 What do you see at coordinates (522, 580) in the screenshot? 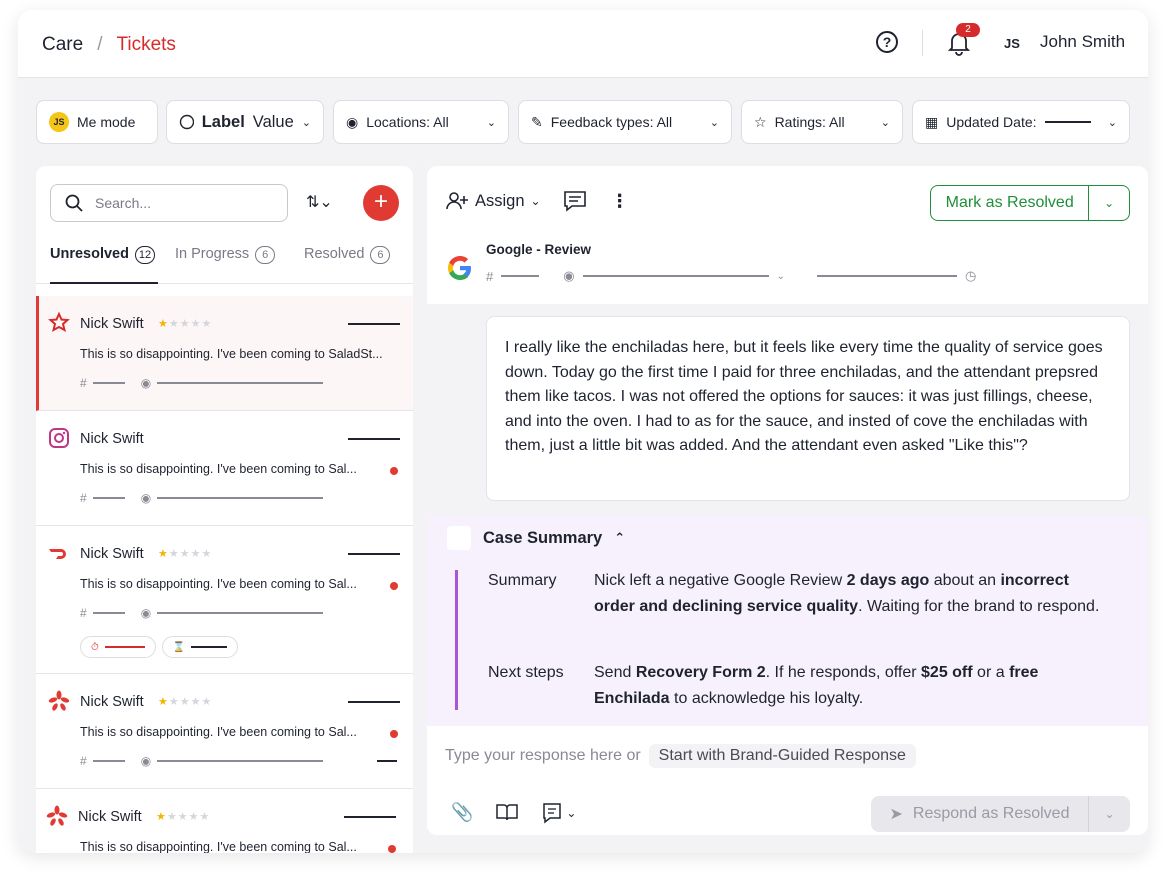
I see `summary-label: Summary` at bounding box center [522, 580].